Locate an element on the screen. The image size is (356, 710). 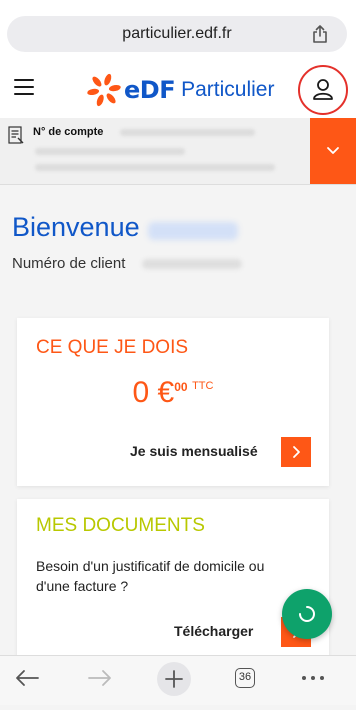
edf-flower-logo-icon is located at coordinates (104, 90).